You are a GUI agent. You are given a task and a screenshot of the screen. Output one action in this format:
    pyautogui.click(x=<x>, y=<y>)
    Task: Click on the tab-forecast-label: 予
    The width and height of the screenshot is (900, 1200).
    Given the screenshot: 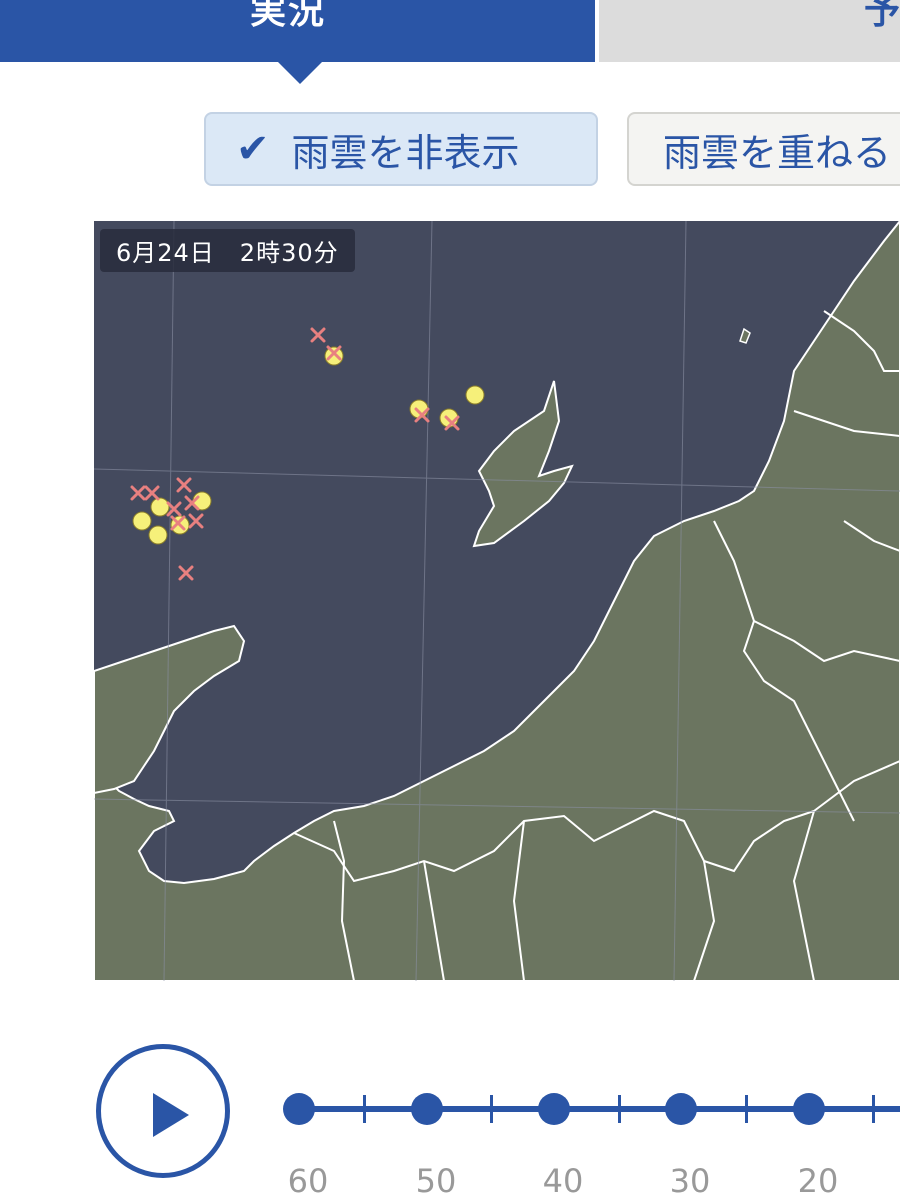 What is the action you would take?
    pyautogui.click(x=882, y=16)
    